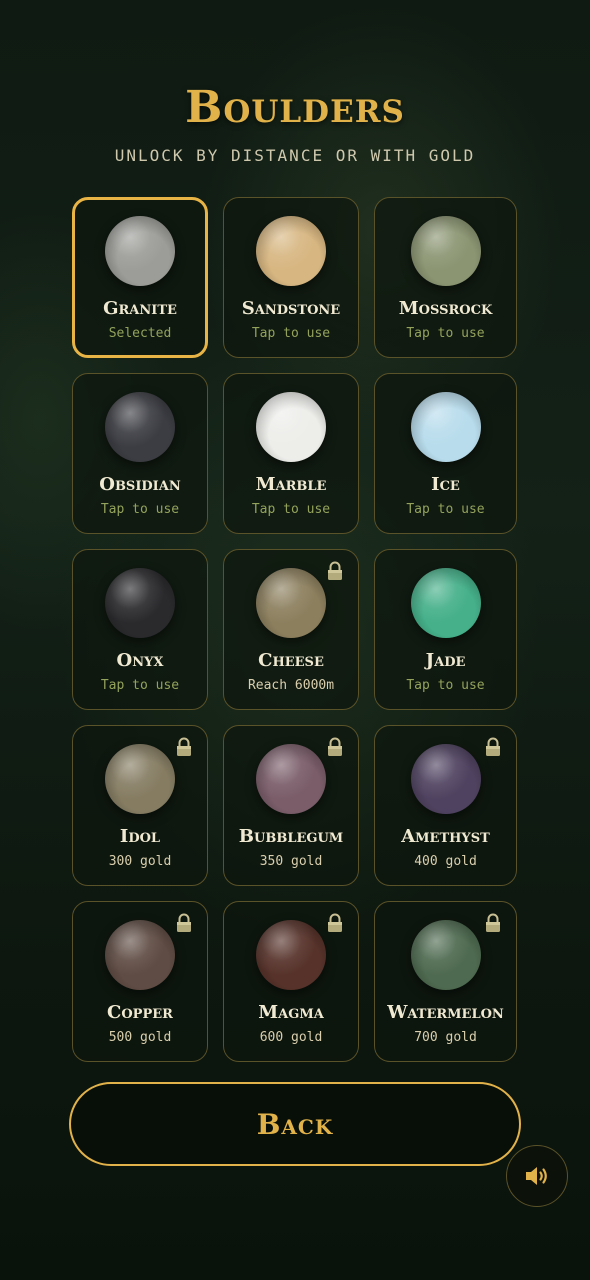 Image resolution: width=590 pixels, height=1280 pixels. Describe the element at coordinates (291, 308) in the screenshot. I see `boulder-name: Sandstone` at that location.